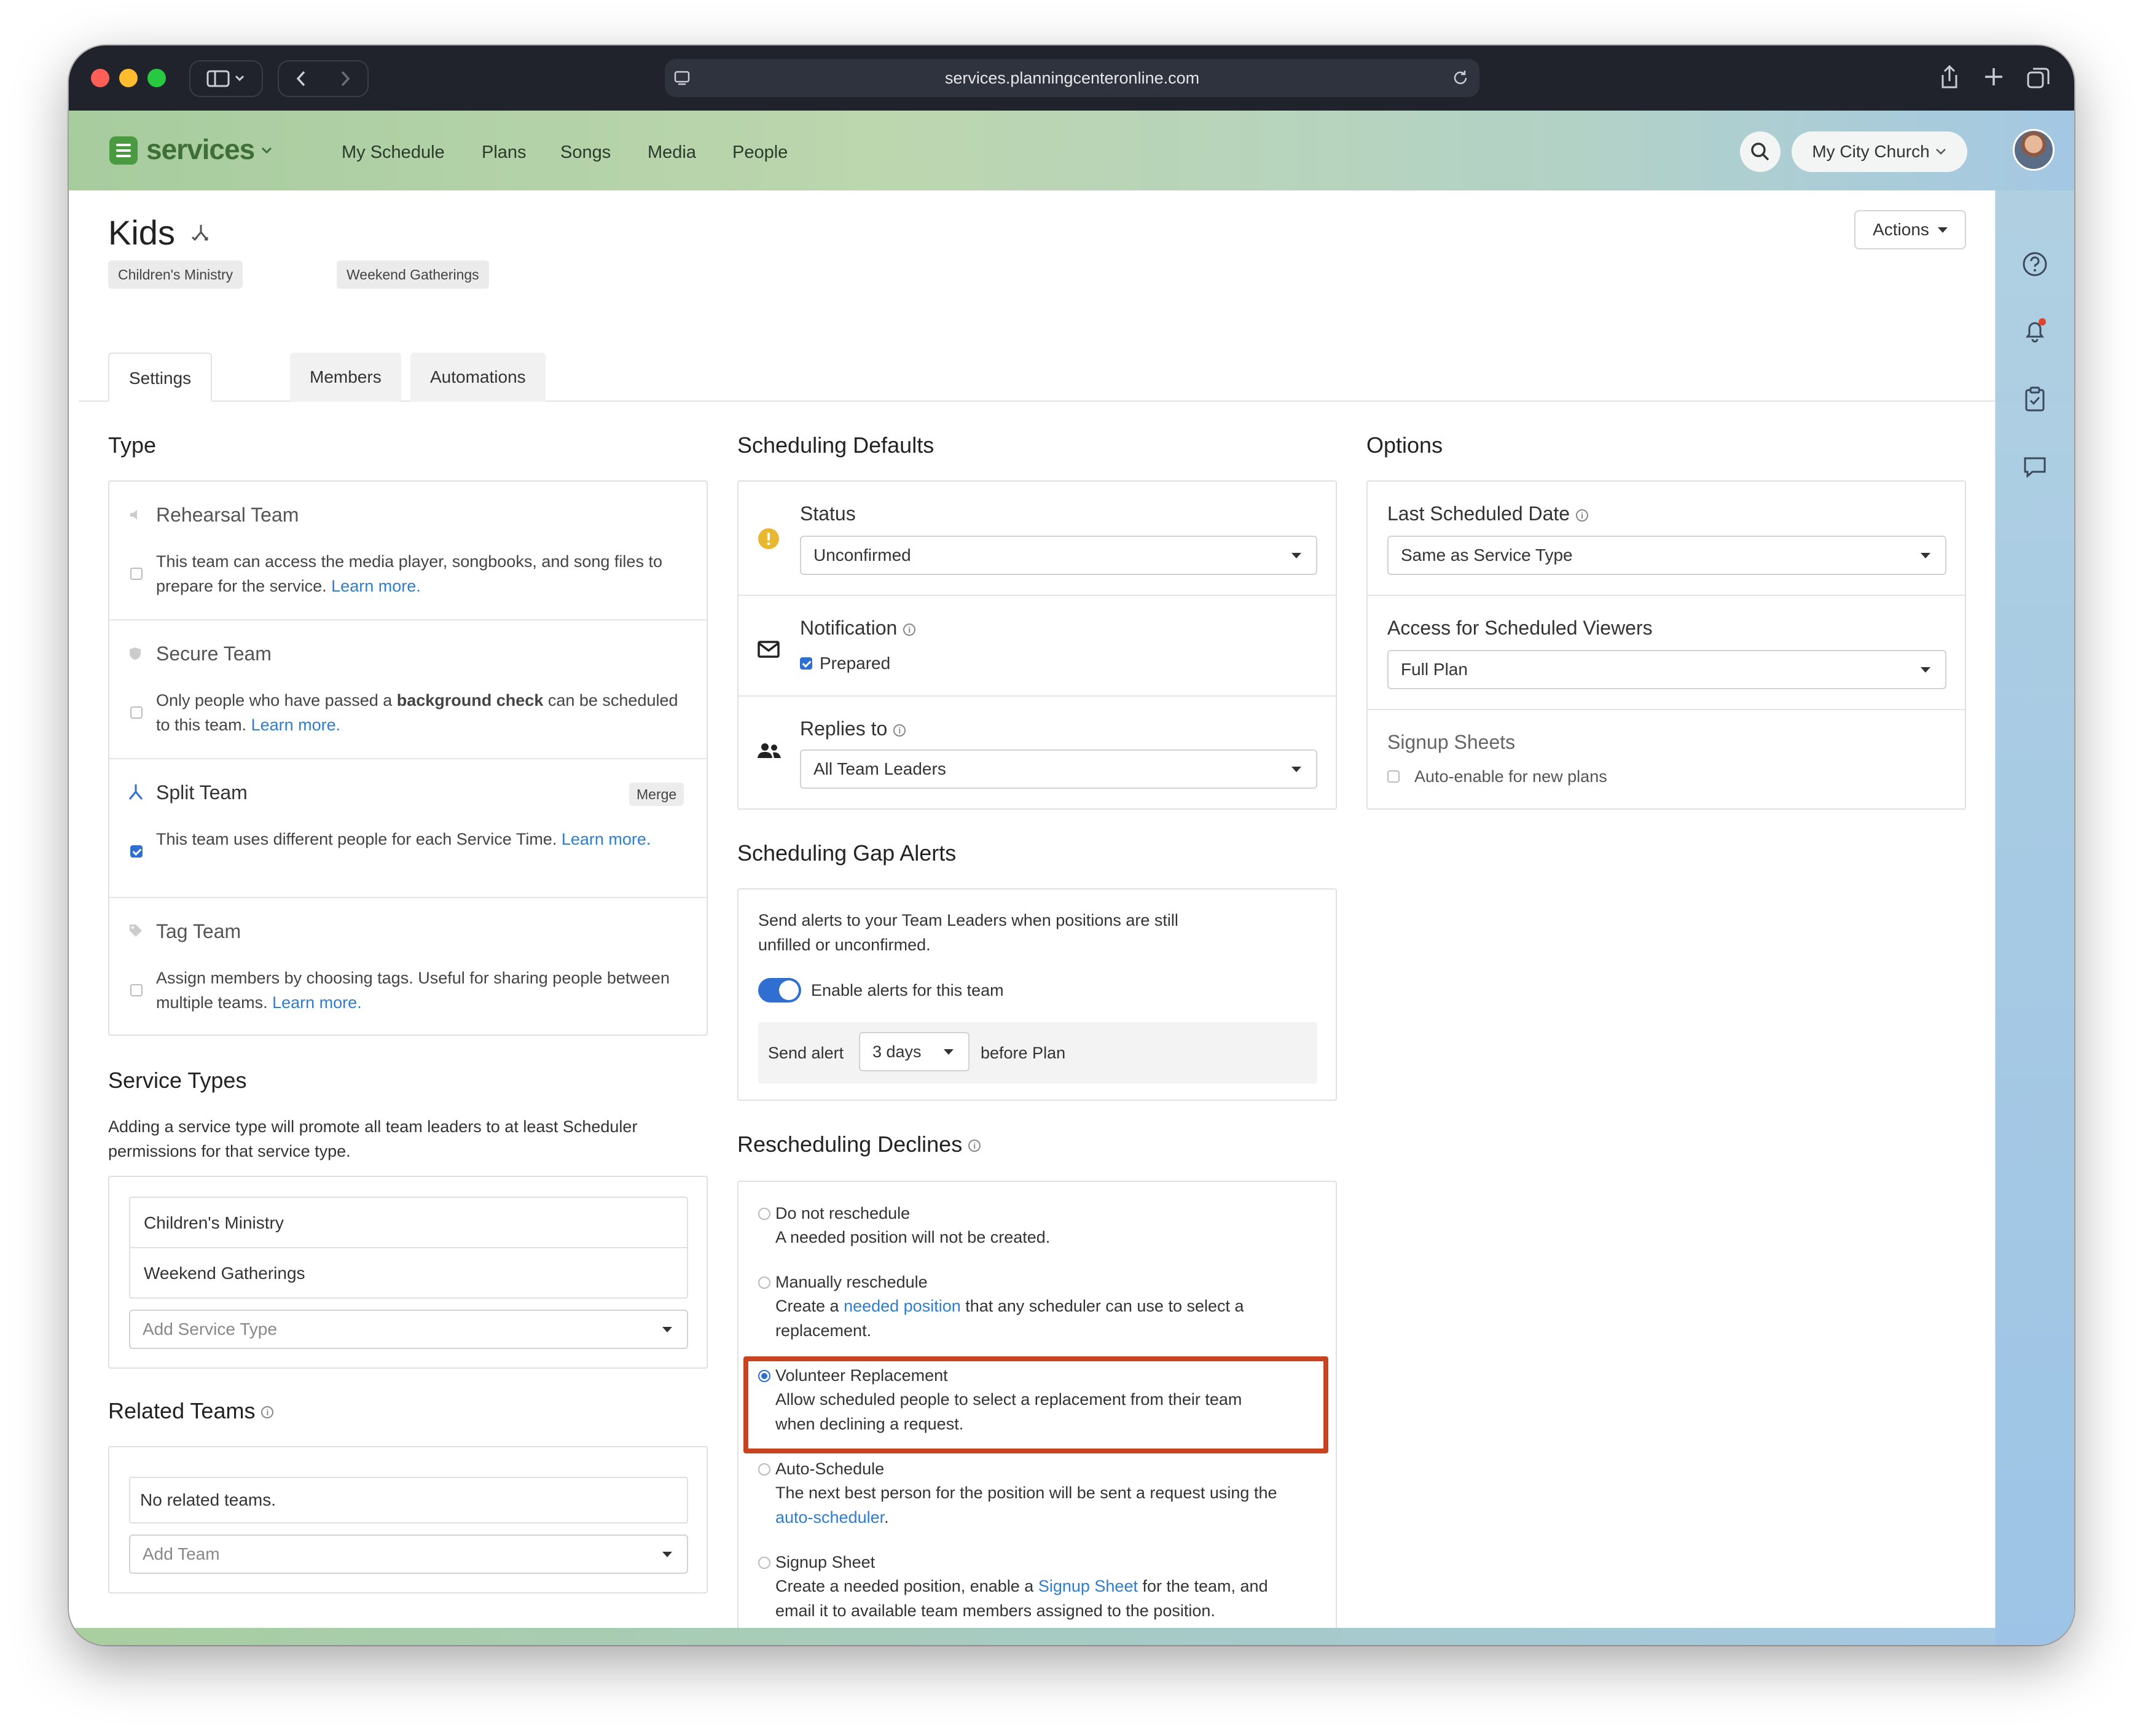  Describe the element at coordinates (1666, 669) in the screenshot. I see `access-viewers-select: Full Plan` at that location.